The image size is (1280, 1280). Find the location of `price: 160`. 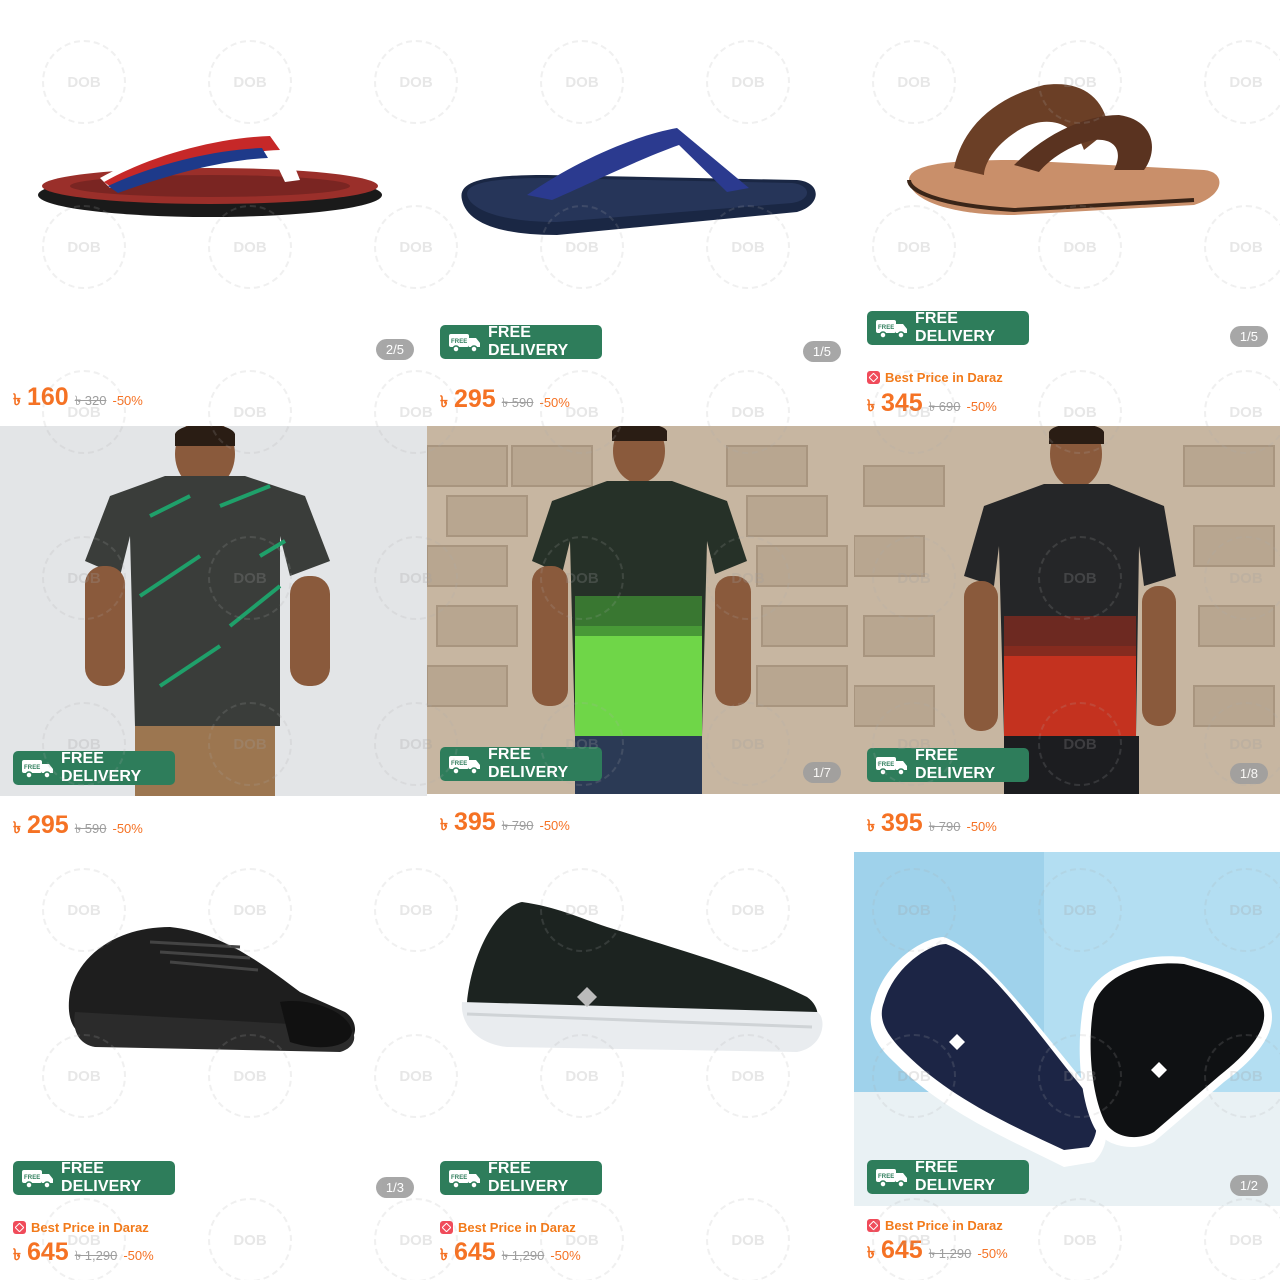

price: 160 is located at coordinates (47, 397).